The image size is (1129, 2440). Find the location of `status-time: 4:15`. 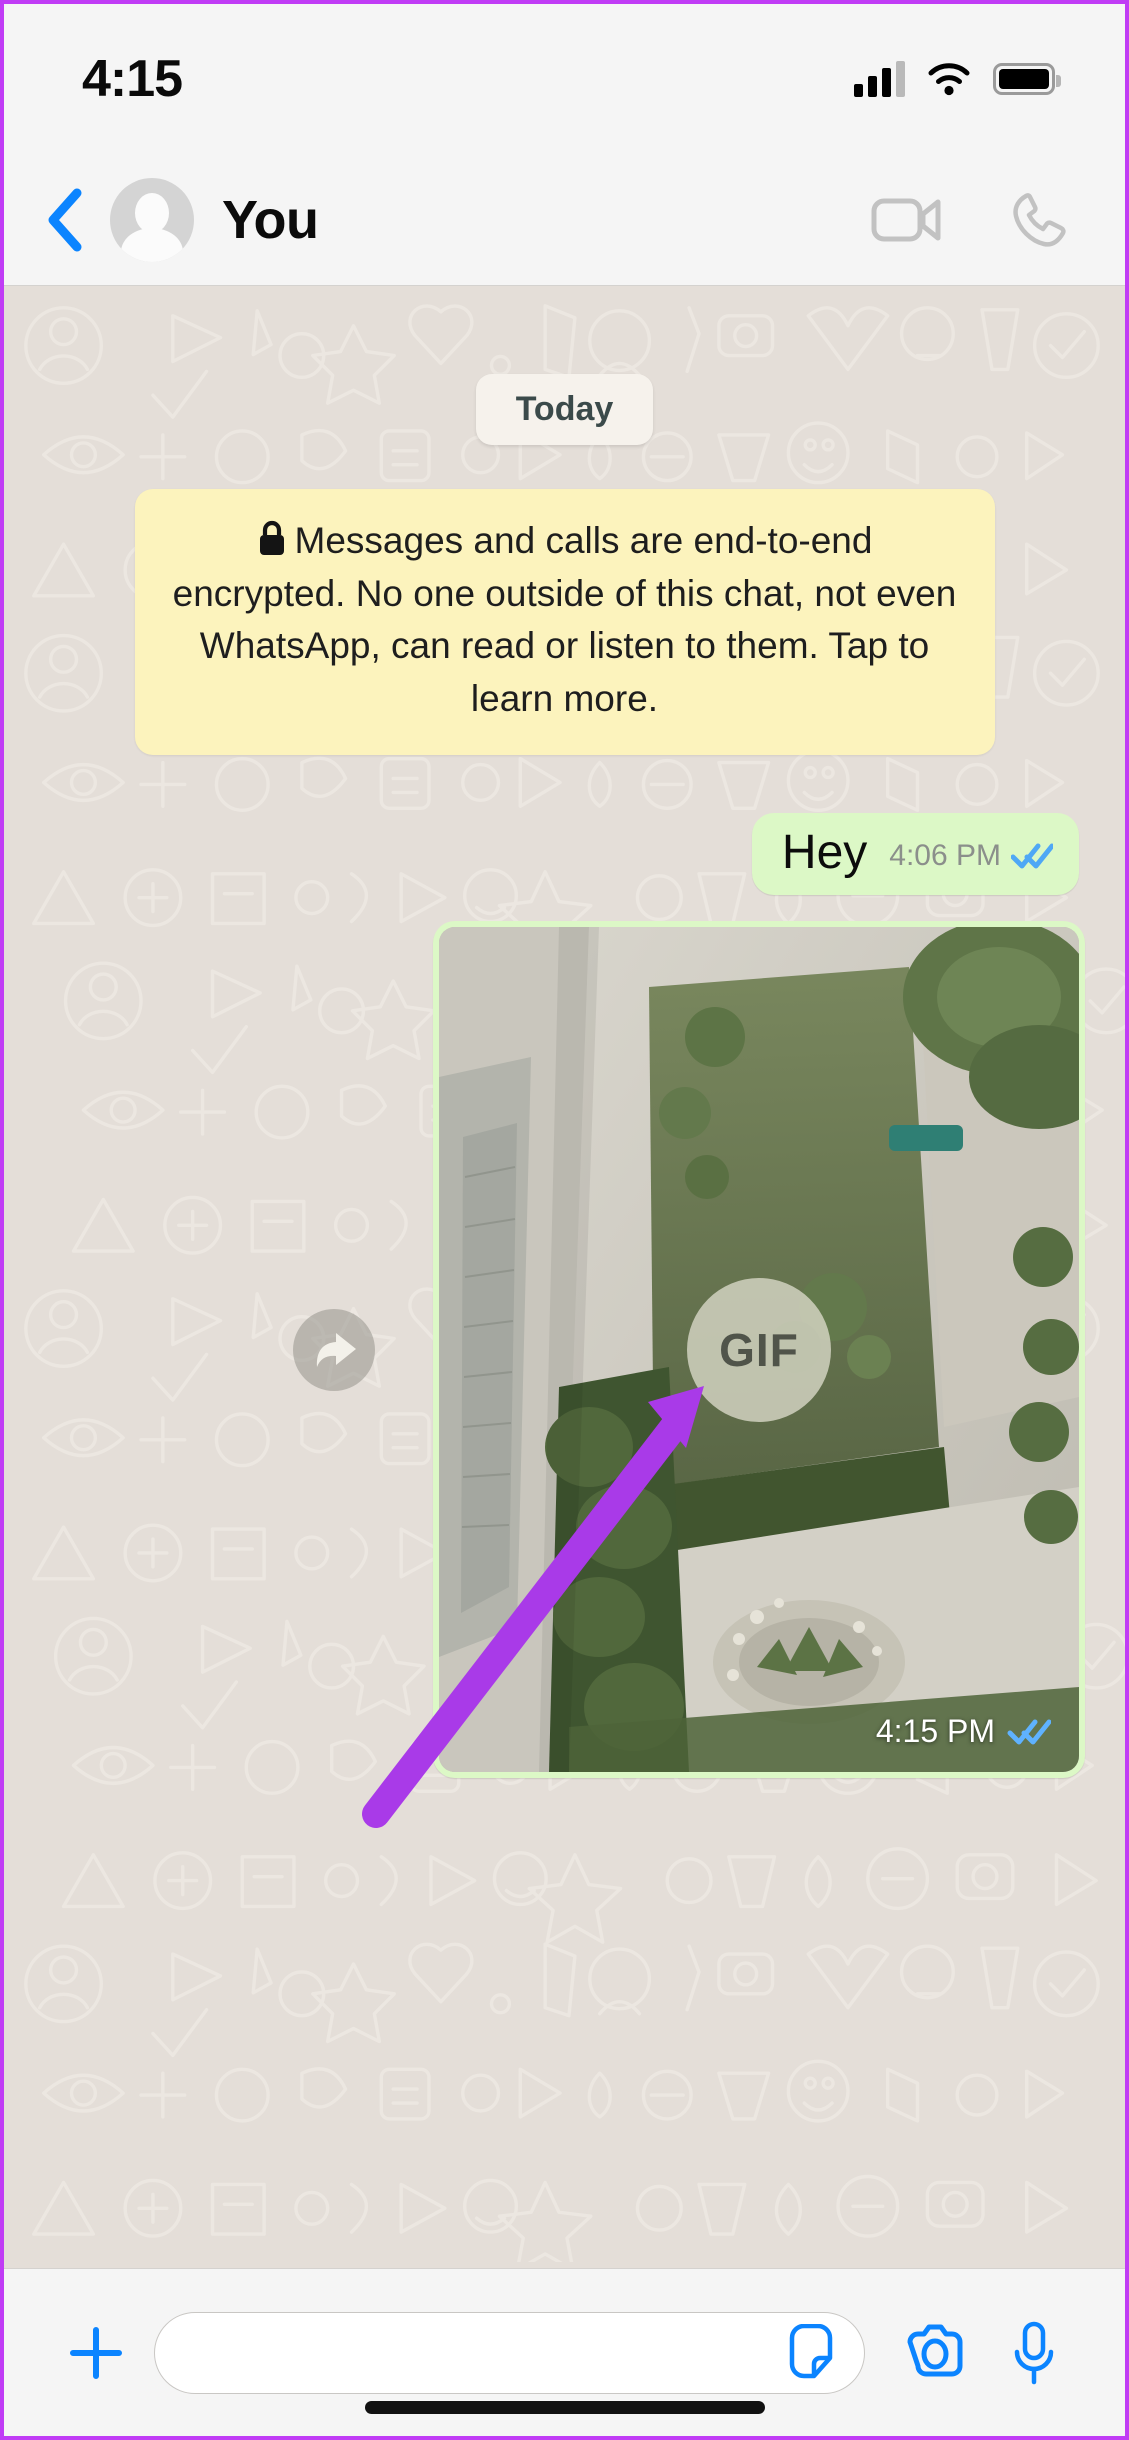

status-time: 4:15 is located at coordinates (132, 79).